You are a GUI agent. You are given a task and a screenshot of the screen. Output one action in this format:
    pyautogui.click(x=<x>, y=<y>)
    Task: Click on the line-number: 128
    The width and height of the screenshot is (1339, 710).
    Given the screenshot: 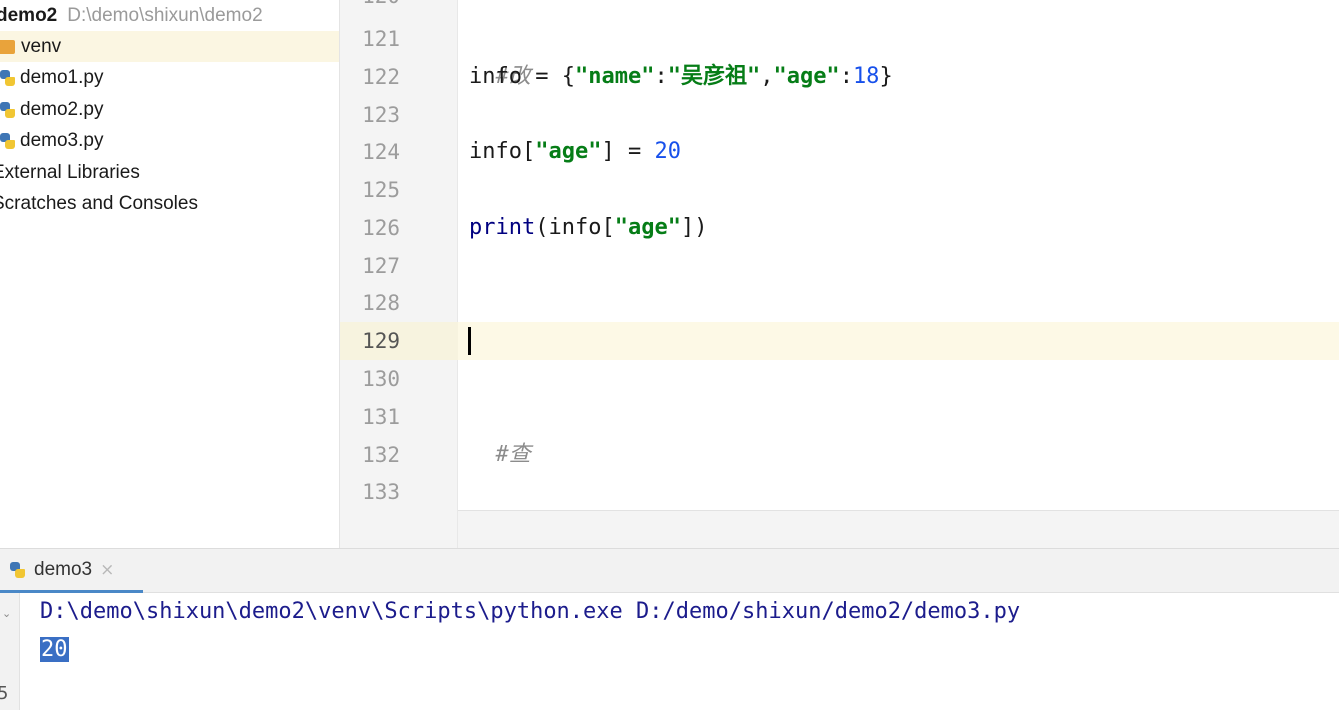 What is the action you would take?
    pyautogui.click(x=381, y=303)
    